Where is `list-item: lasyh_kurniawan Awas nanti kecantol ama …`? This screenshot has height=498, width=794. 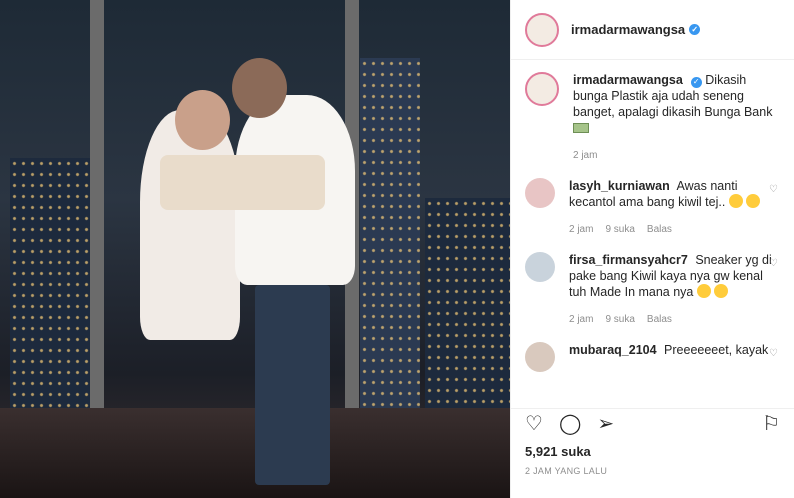
list-item: lasyh_kurniawan Awas nanti kecantol ama … is located at coordinates (652, 208).